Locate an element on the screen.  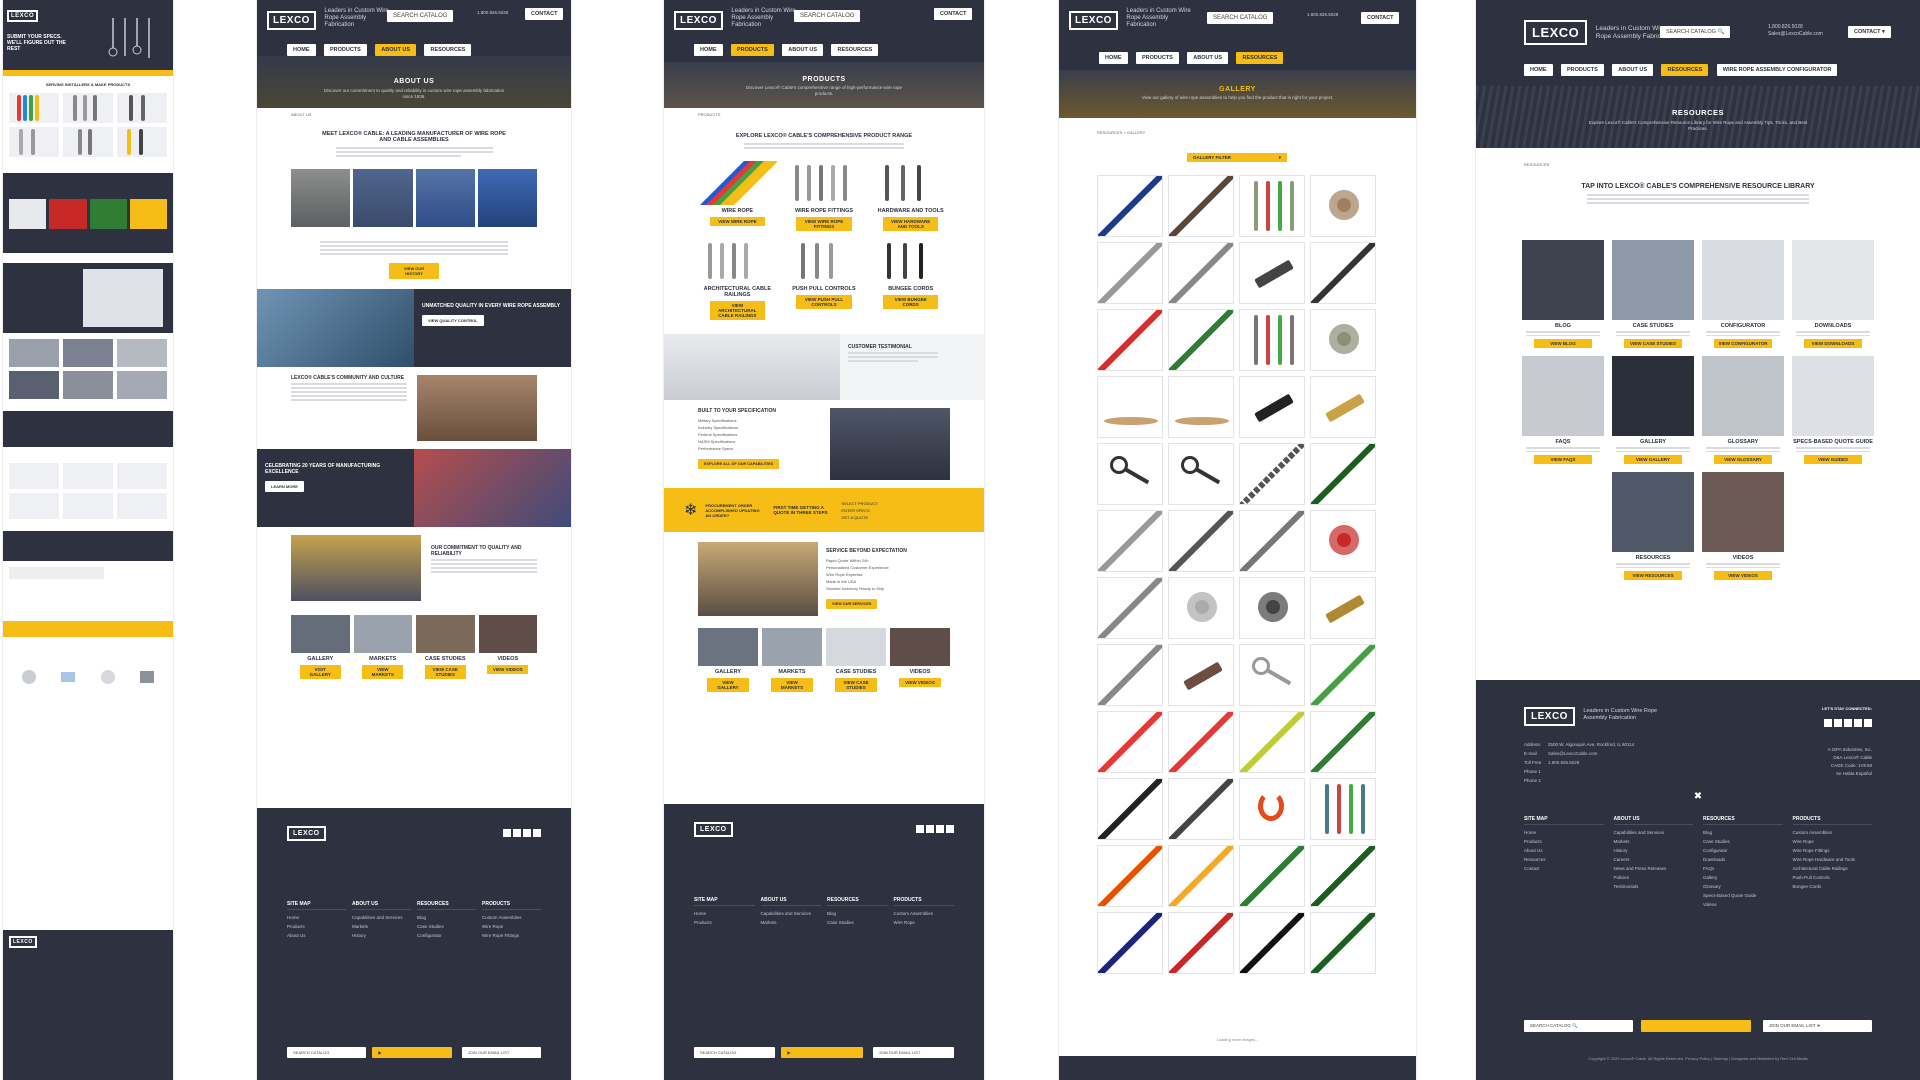
footer-link: Push-Pull Controls is located at coordinates (1833, 877).